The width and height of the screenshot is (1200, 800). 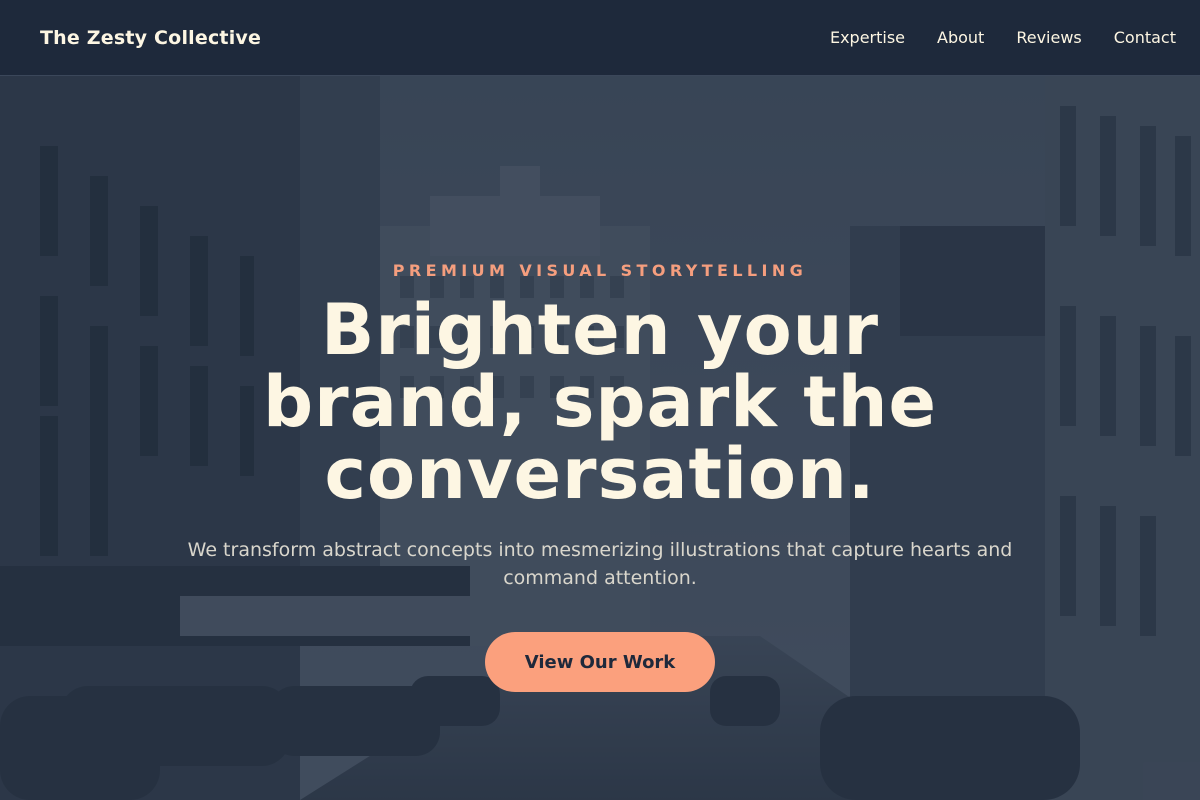 I want to click on nav-link-reviews: Reviews, so click(x=1048, y=37).